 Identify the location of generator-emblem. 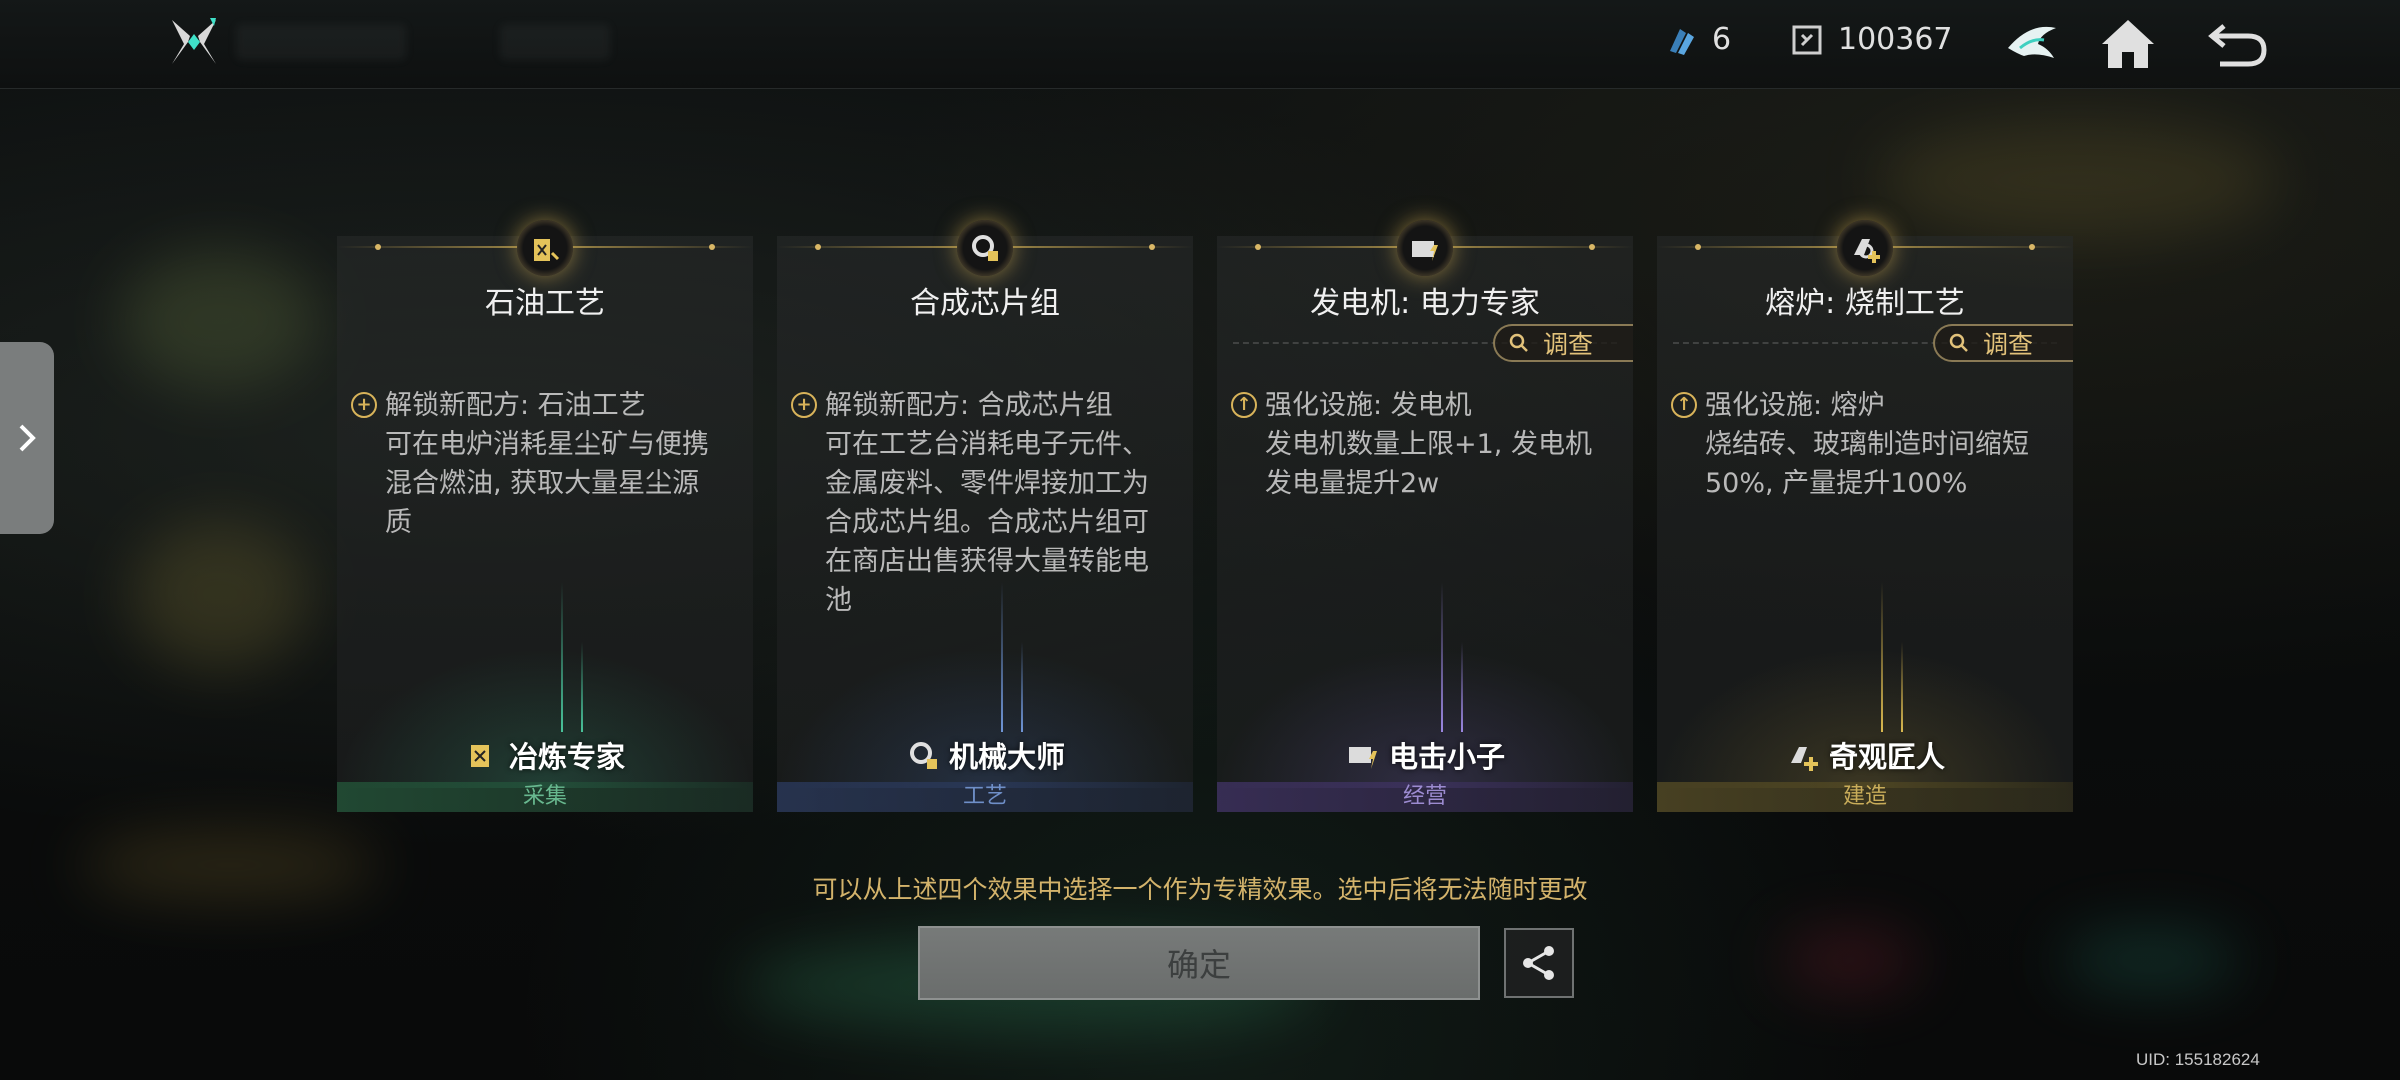
(1425, 248).